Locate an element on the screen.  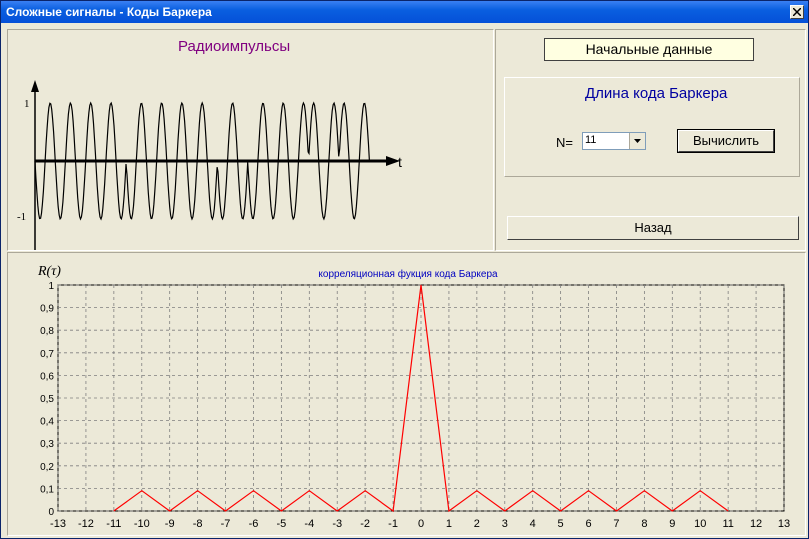
y-tick-label: 0,8 is located at coordinates (47, 331).